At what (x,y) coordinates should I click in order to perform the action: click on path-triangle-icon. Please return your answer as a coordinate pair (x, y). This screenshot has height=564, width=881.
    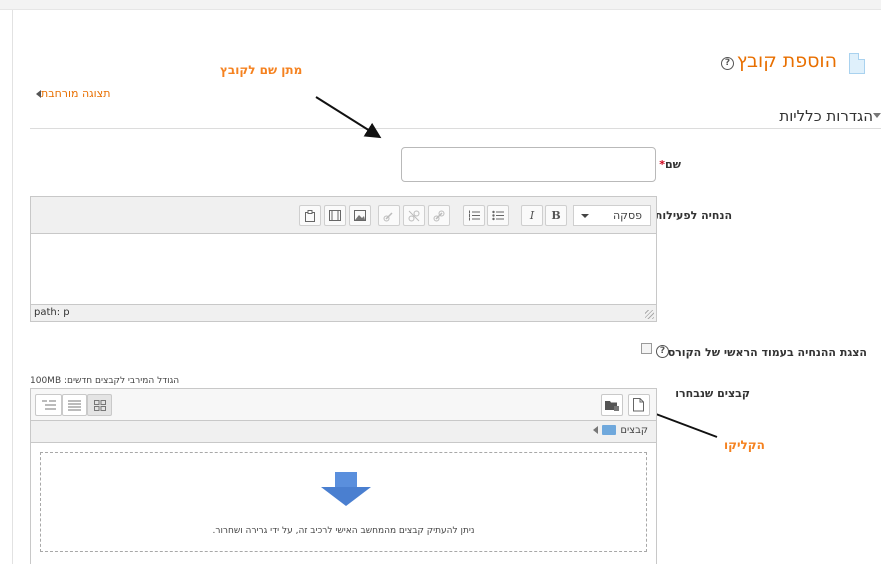
    Looking at the image, I should click on (596, 430).